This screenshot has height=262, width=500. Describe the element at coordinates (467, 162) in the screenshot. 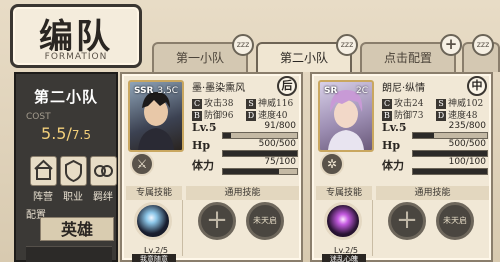

I see `stamina-value: 100/100` at that location.